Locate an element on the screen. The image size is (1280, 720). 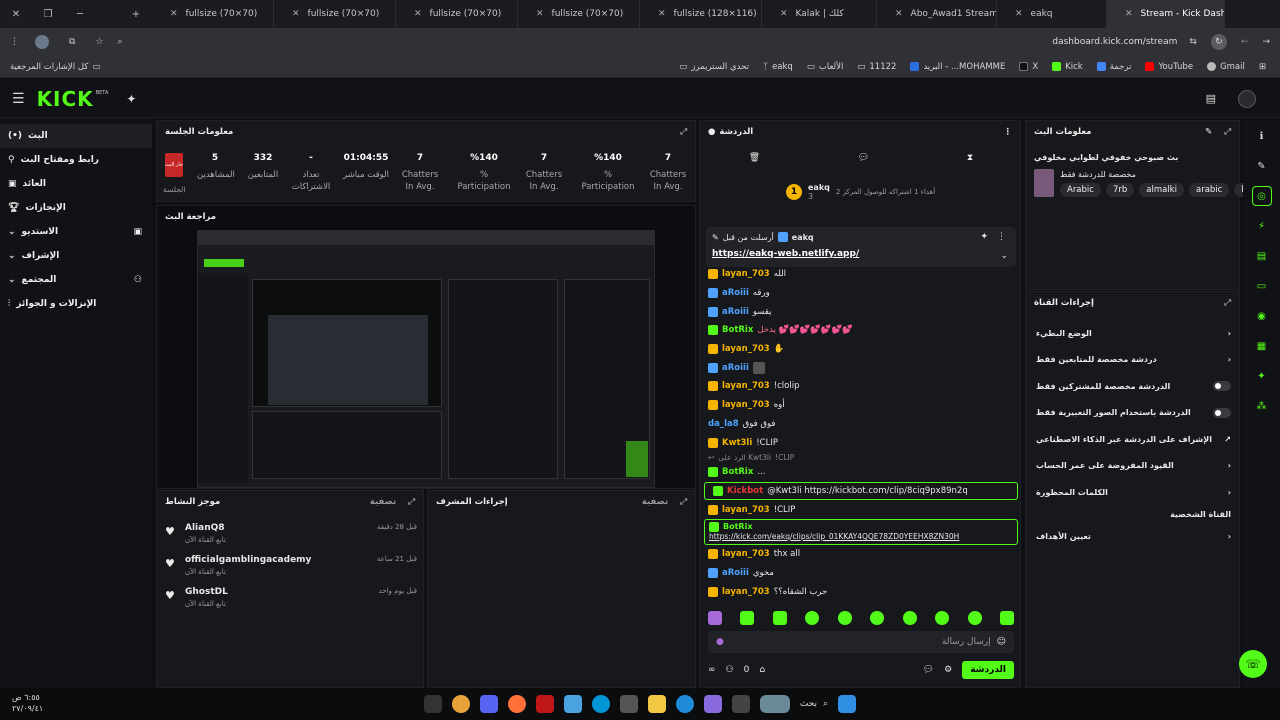
browser-tab: ✕ fullsize (70×70) is located at coordinates (335, 14).